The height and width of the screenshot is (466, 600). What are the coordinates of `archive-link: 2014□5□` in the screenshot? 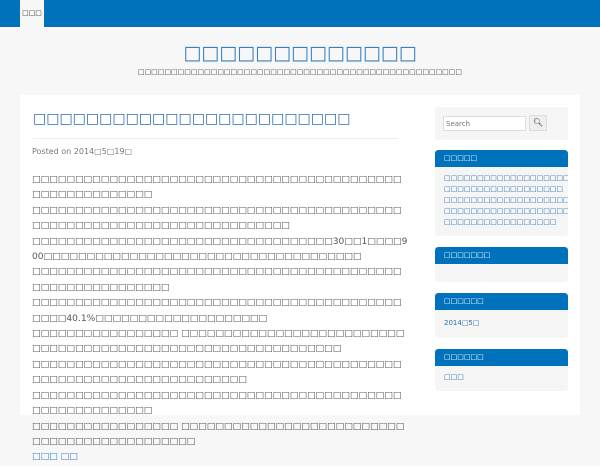 It's located at (501, 323).